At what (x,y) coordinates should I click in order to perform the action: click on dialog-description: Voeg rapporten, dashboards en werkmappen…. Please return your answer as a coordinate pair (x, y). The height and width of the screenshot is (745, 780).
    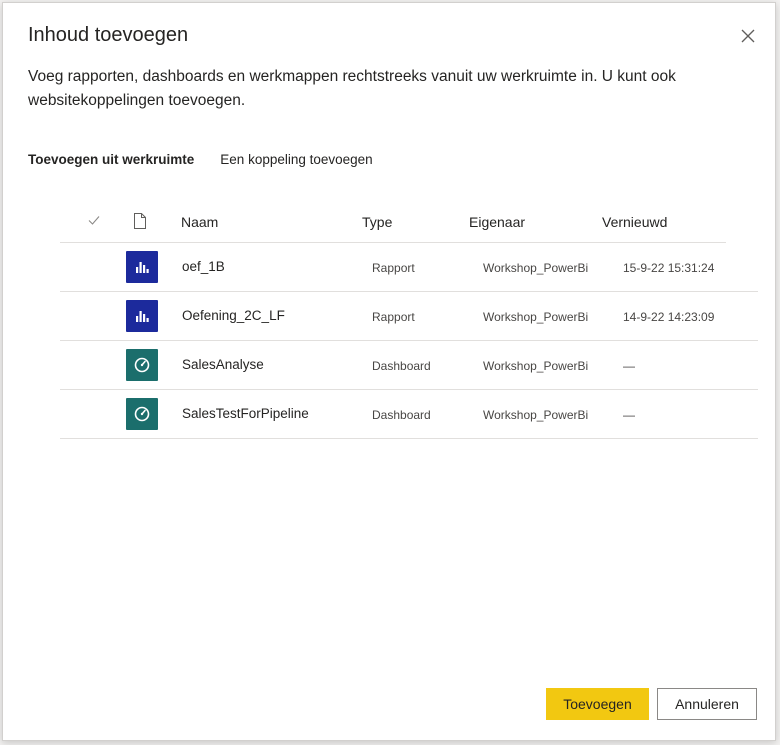
    Looking at the image, I should click on (352, 88).